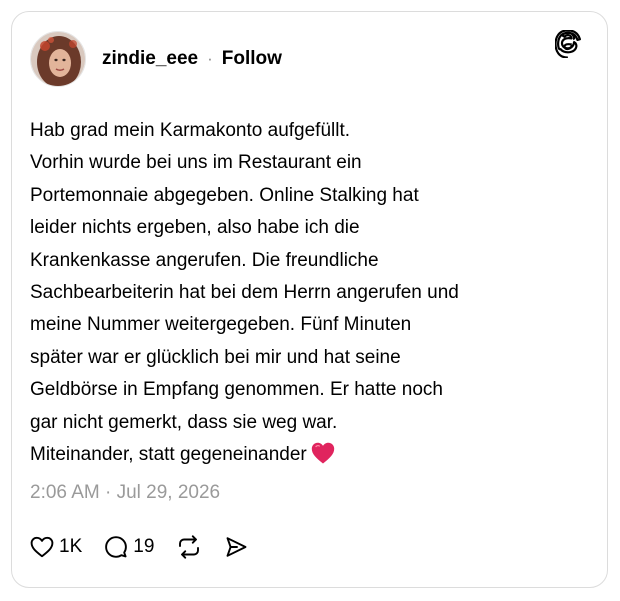  Describe the element at coordinates (125, 493) in the screenshot. I see `post-timestamp: 2:06 AM · Jul 29, 2026` at that location.